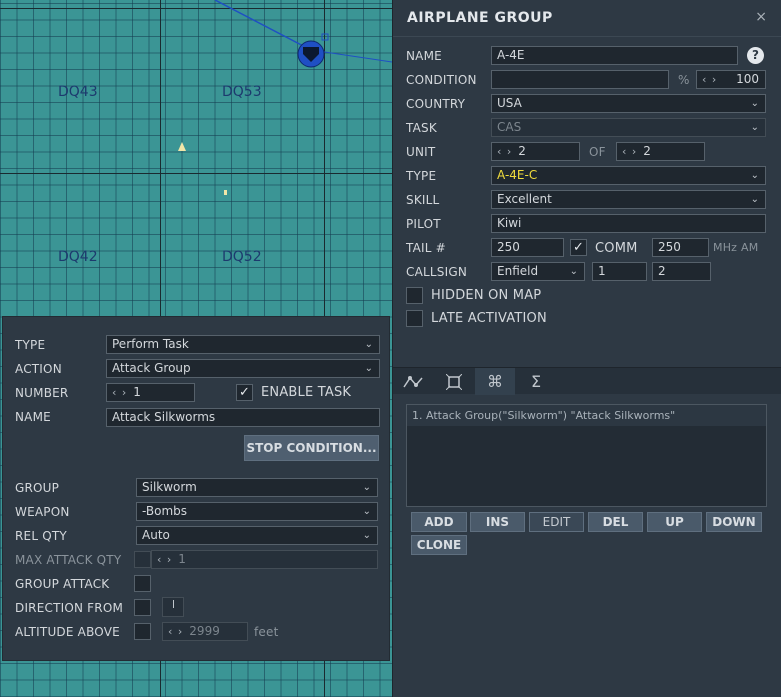  I want to click on ground-unit-icon, so click(225, 192).